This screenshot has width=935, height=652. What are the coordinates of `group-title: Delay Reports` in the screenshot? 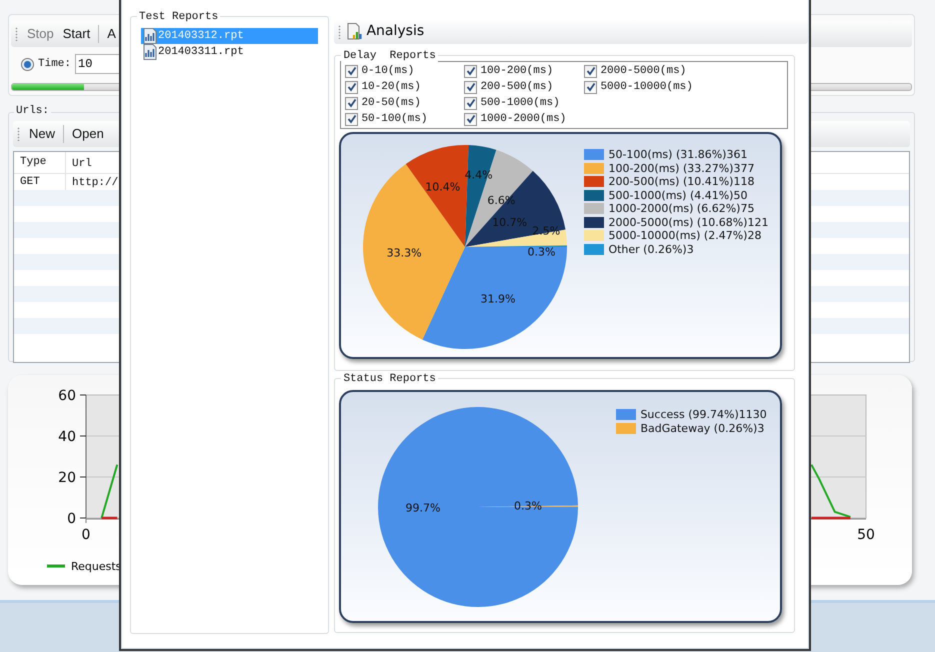 It's located at (389, 56).